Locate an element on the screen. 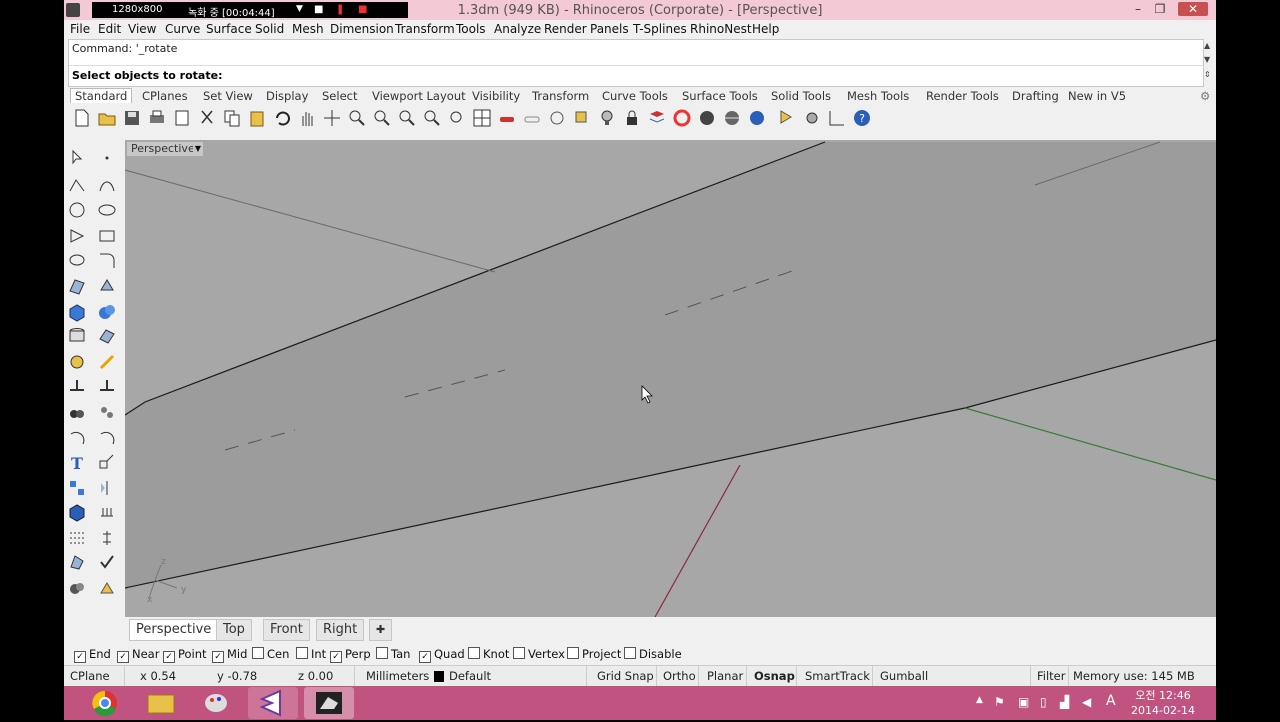  pointer-tool-icon is located at coordinates (787, 118).